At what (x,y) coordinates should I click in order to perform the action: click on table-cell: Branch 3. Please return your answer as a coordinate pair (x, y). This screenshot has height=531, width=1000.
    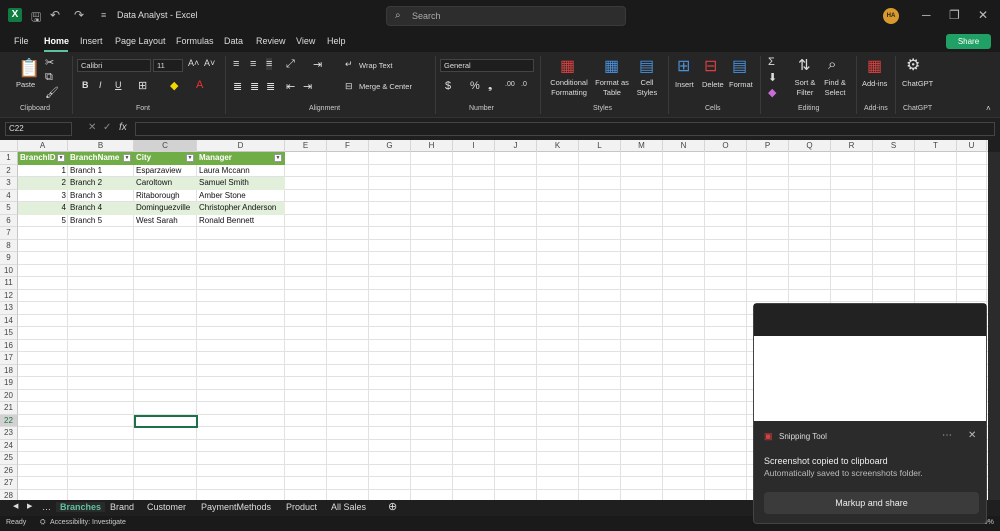
    Looking at the image, I should click on (101, 196).